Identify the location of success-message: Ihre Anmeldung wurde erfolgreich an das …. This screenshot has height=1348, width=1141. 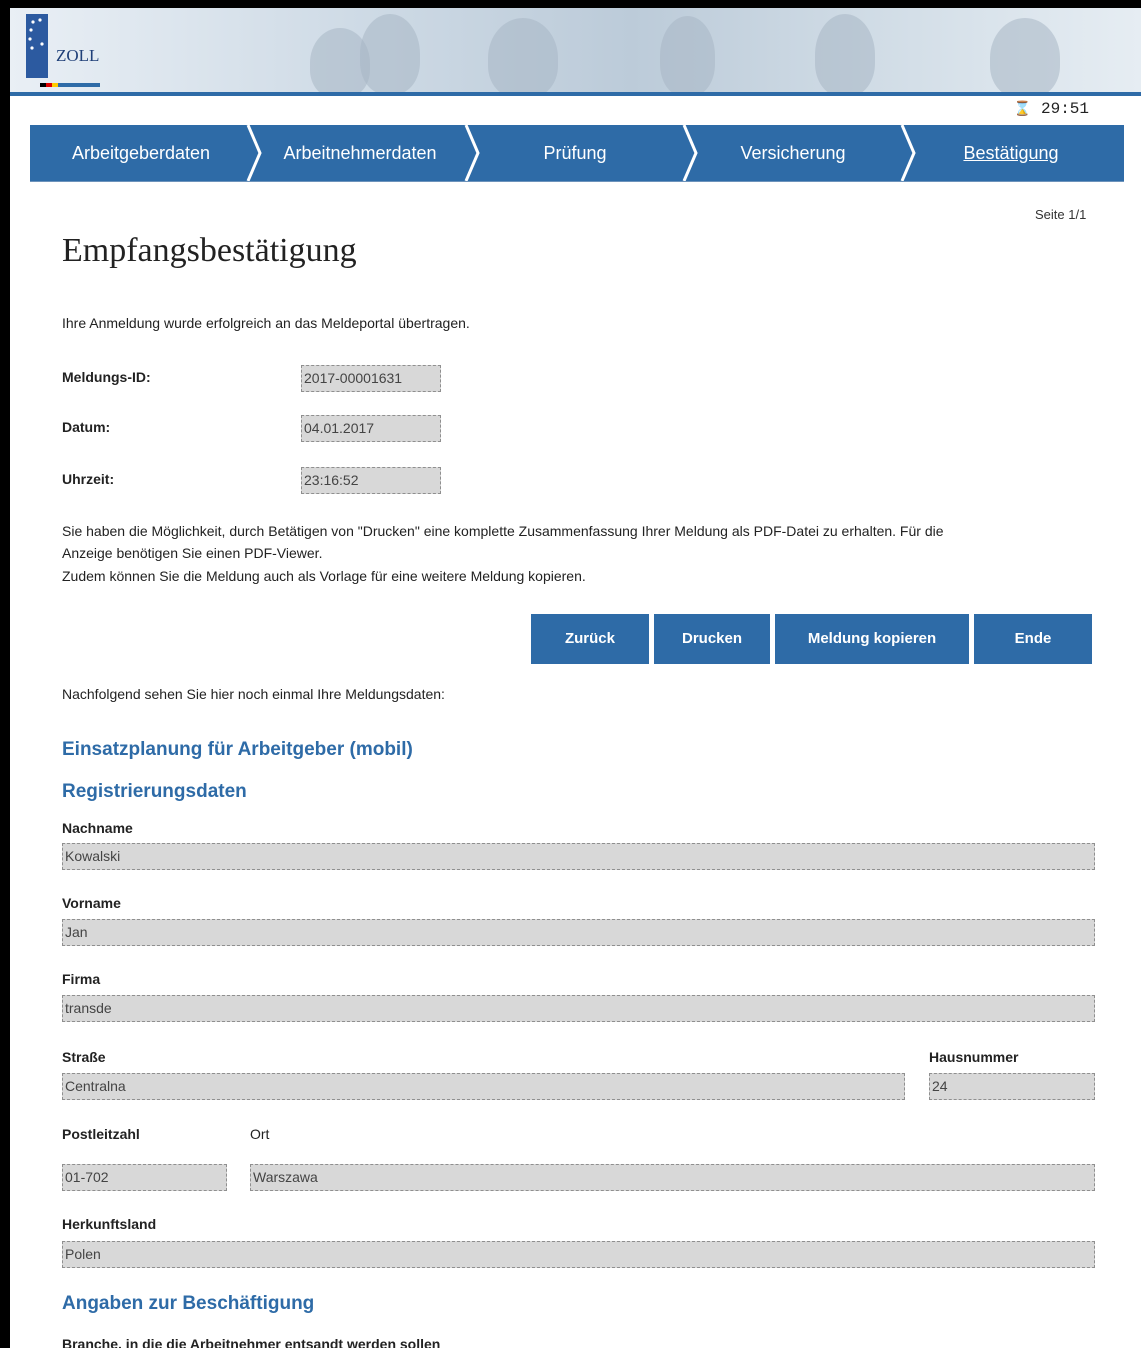
(266, 323).